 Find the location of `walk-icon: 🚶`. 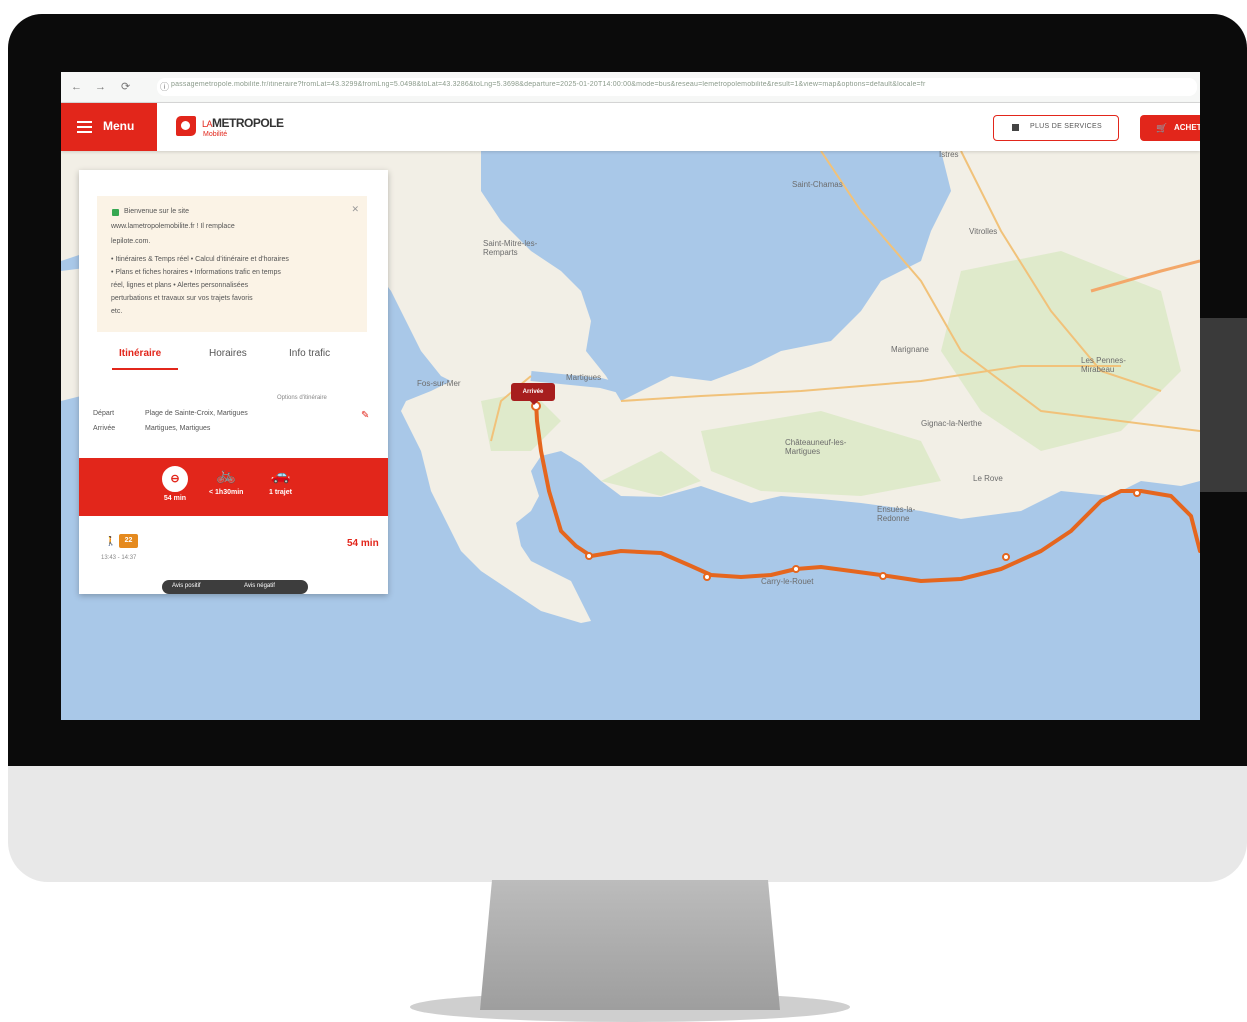

walk-icon: 🚶 is located at coordinates (111, 541).